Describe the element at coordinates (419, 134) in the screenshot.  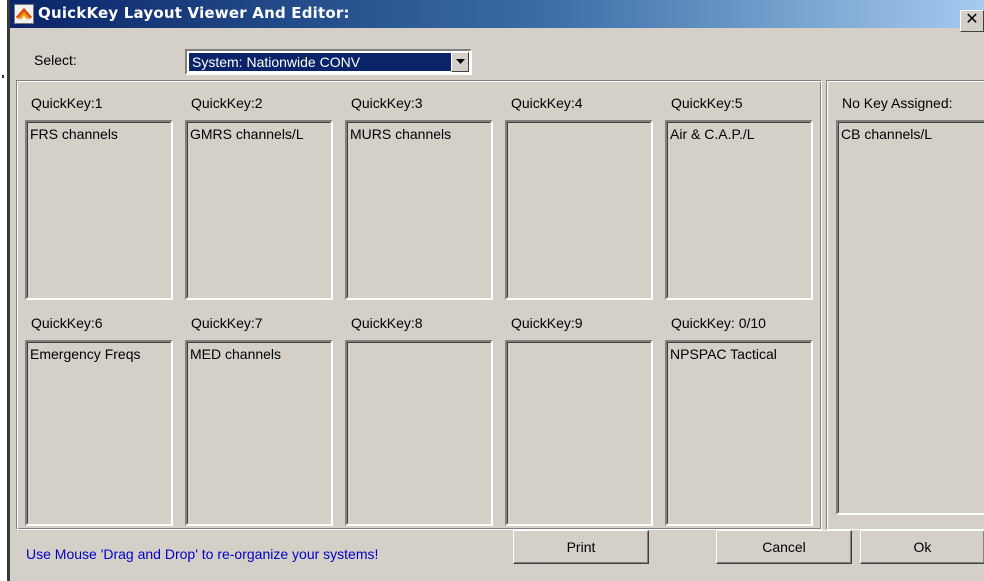
I see `list-item: MURS channels` at that location.